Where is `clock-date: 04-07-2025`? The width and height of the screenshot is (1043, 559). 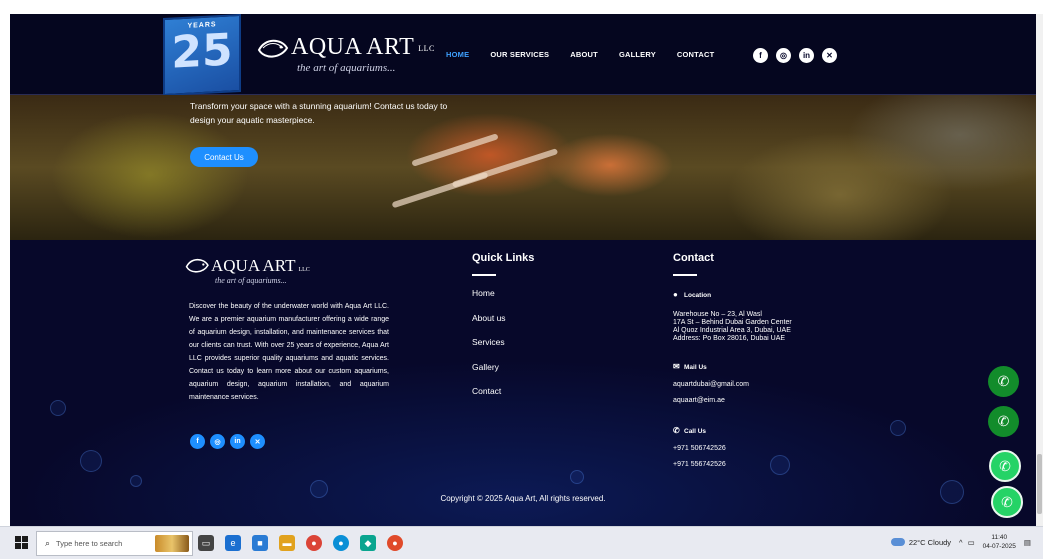
clock-date: 04-07-2025 is located at coordinates (999, 546).